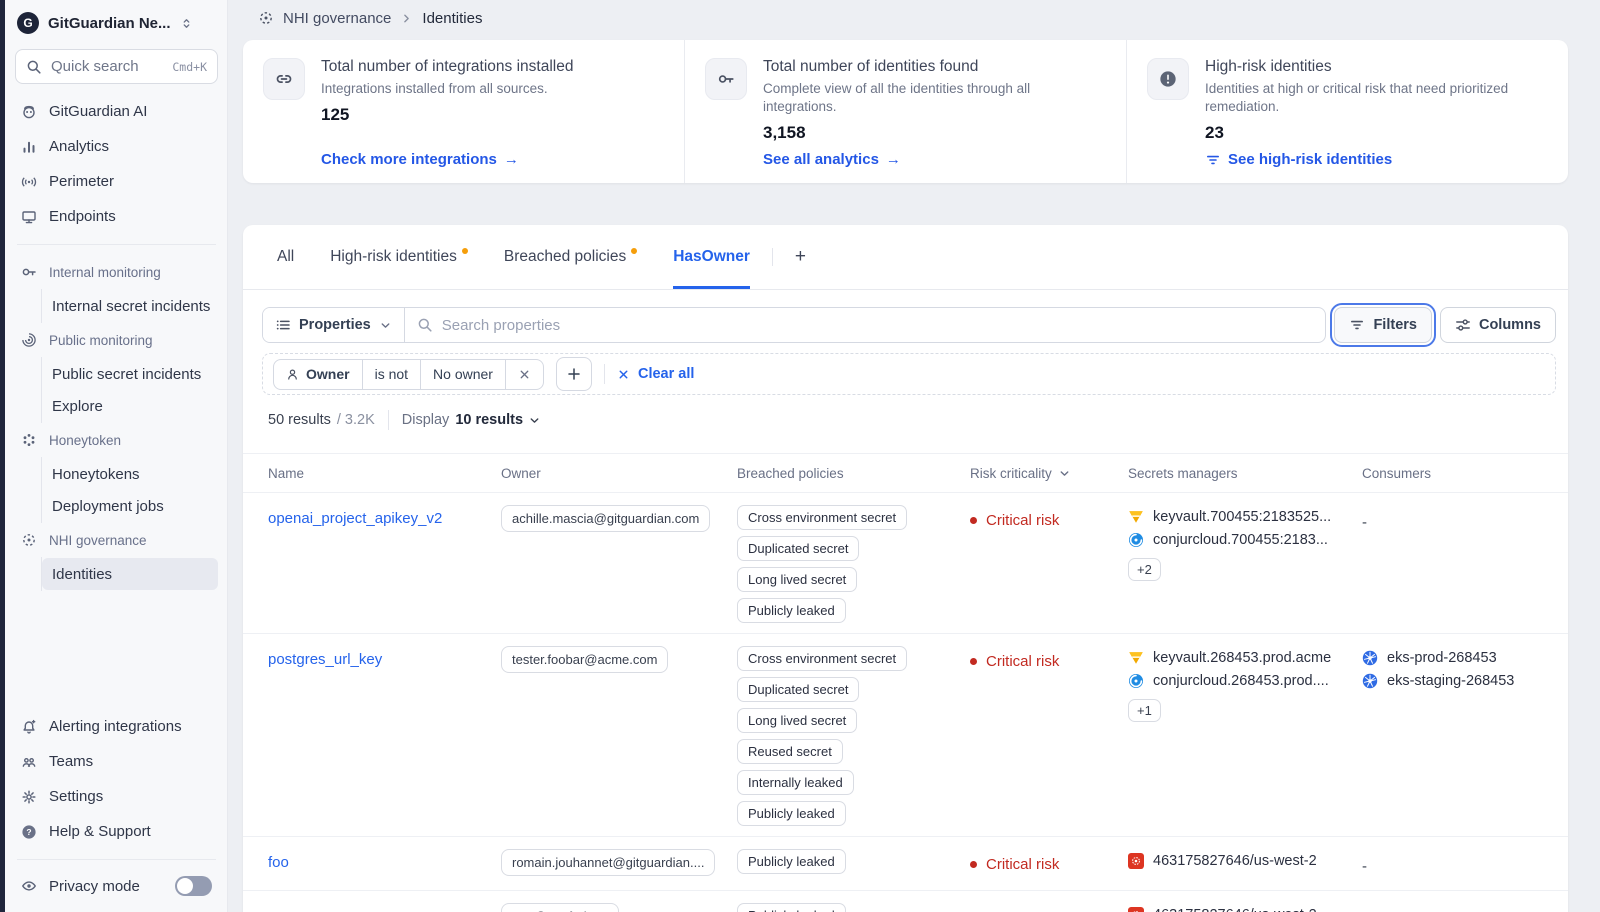 The width and height of the screenshot is (1600, 912). Describe the element at coordinates (130, 474) in the screenshot. I see `sidebar-item-honeytokens: Honeytokens` at that location.